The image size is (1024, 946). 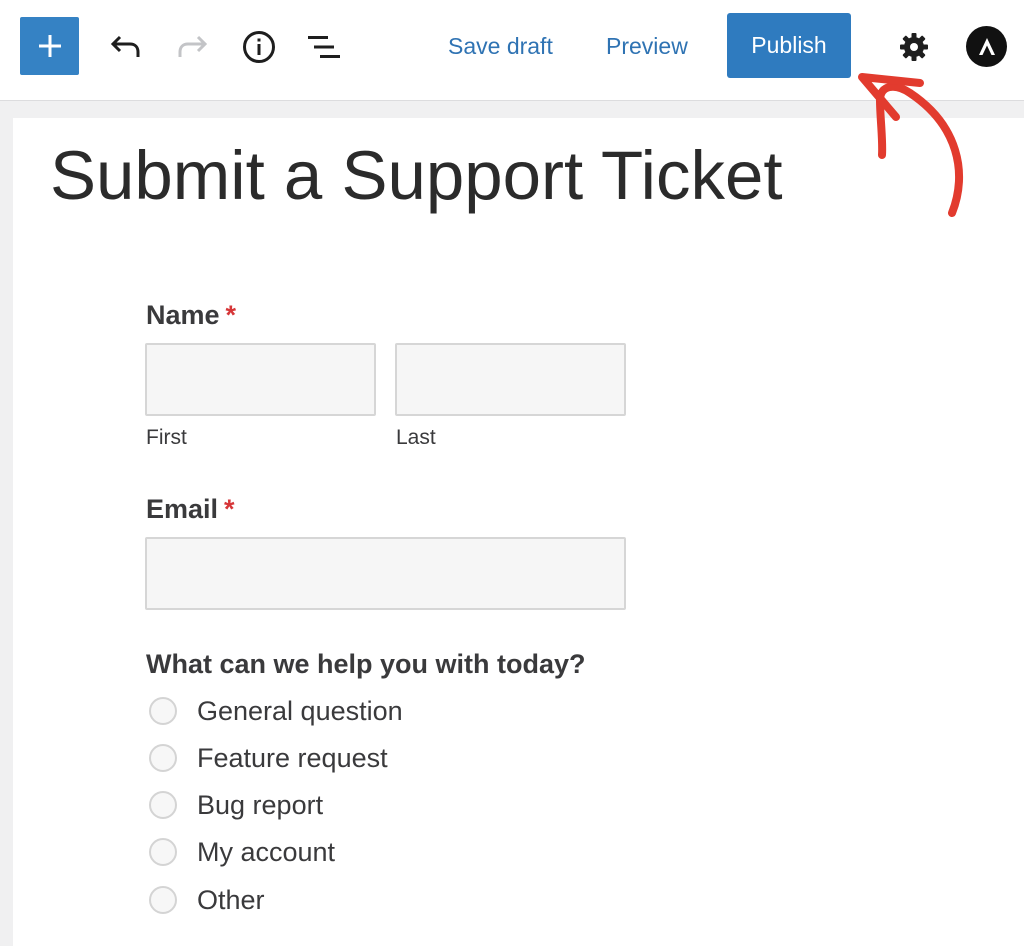 What do you see at coordinates (231, 899) in the screenshot?
I see `radio-option-label: Other` at bounding box center [231, 899].